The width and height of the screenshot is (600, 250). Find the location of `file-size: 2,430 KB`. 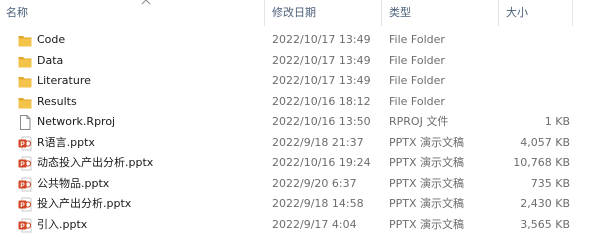

file-size: 2,430 KB is located at coordinates (545, 203).